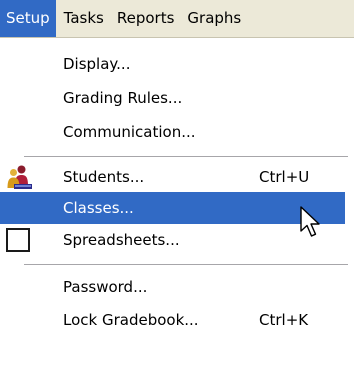  Describe the element at coordinates (177, 177) in the screenshot. I see `menu-item-students: Students... Ctrl+U` at that location.